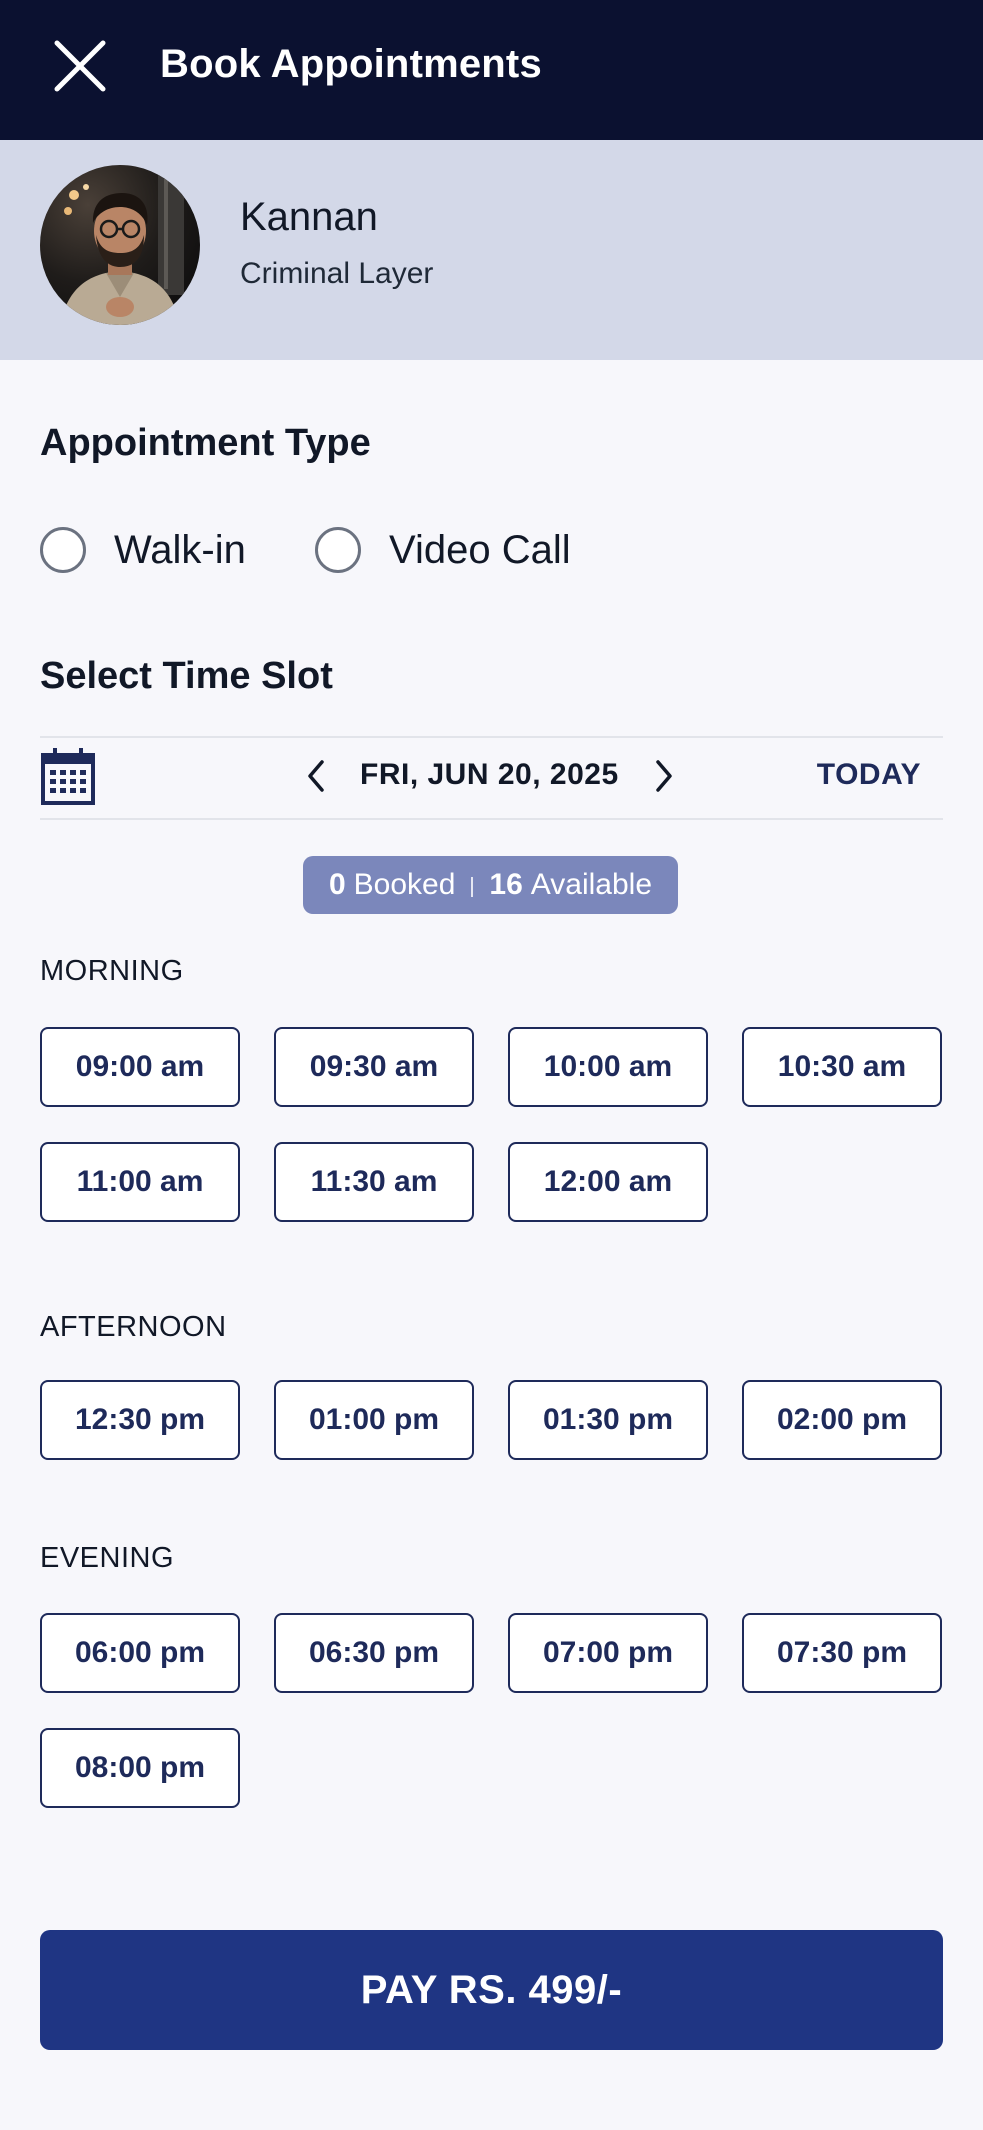 This screenshot has height=2130, width=983. Describe the element at coordinates (472, 887) in the screenshot. I see `divider` at that location.